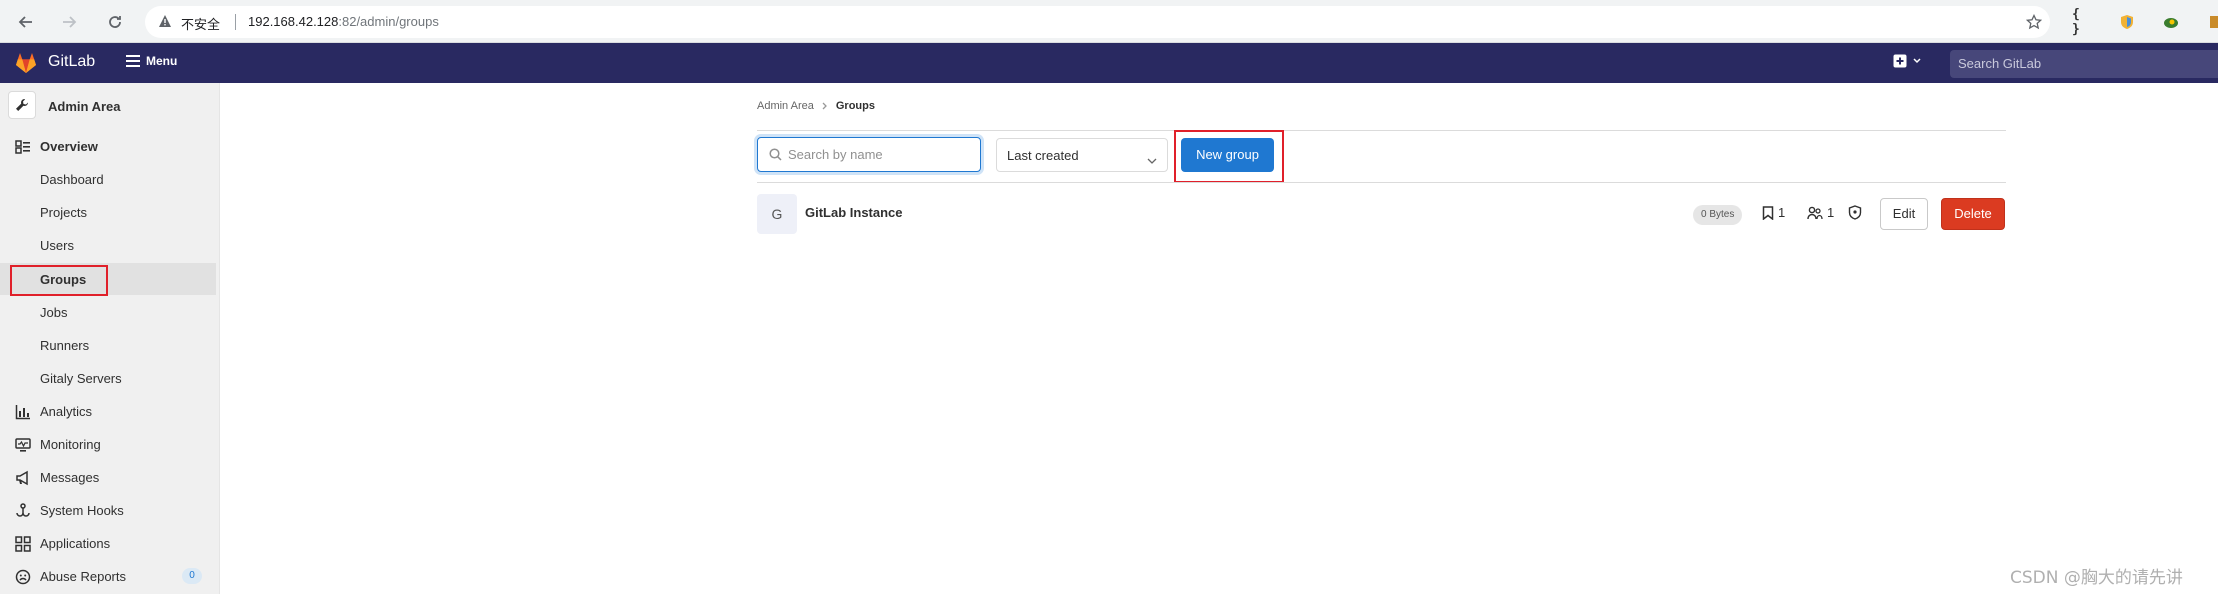 The width and height of the screenshot is (2218, 594). What do you see at coordinates (23, 511) in the screenshot?
I see `hook-icon` at bounding box center [23, 511].